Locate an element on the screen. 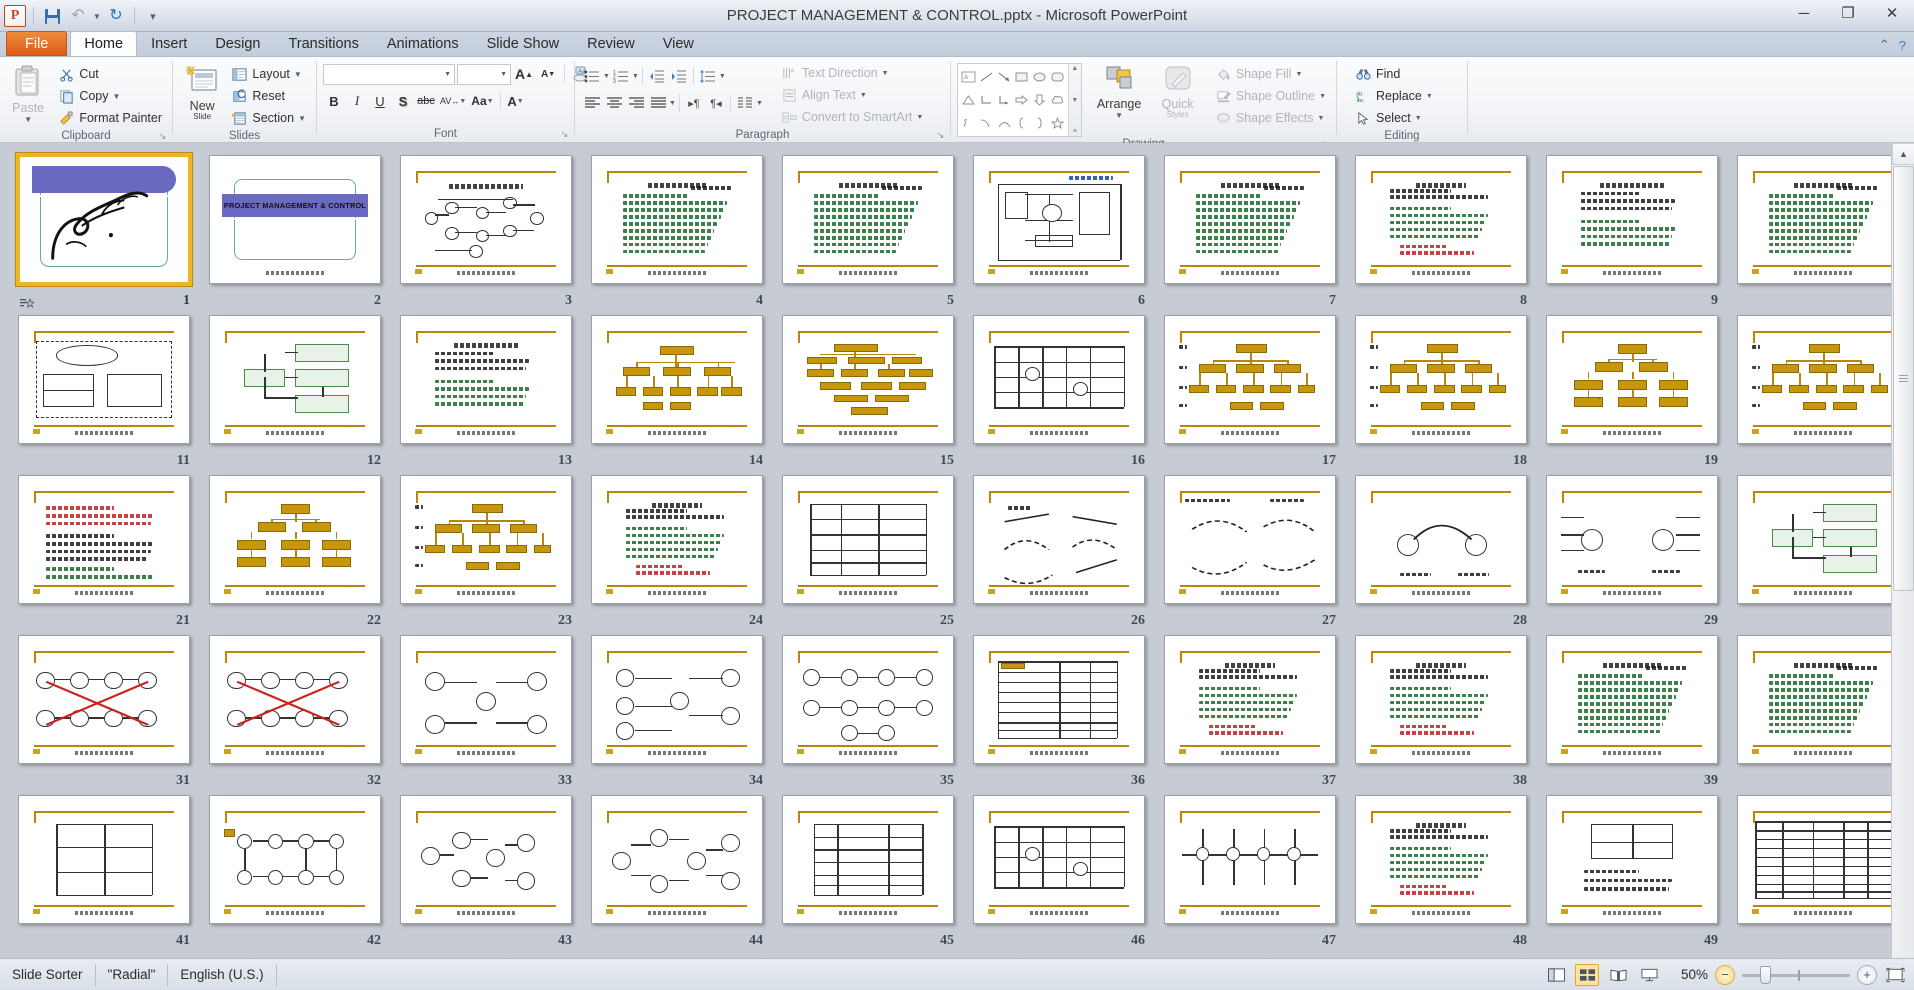 This screenshot has height=990, width=1914. slide-thumbnail-41: 41 is located at coordinates (107, 873).